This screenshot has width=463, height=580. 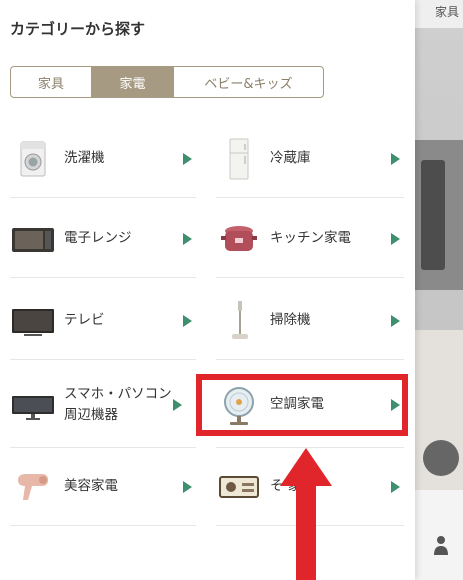 I want to click on category-washing-machine: 洗濯機, so click(x=103, y=159).